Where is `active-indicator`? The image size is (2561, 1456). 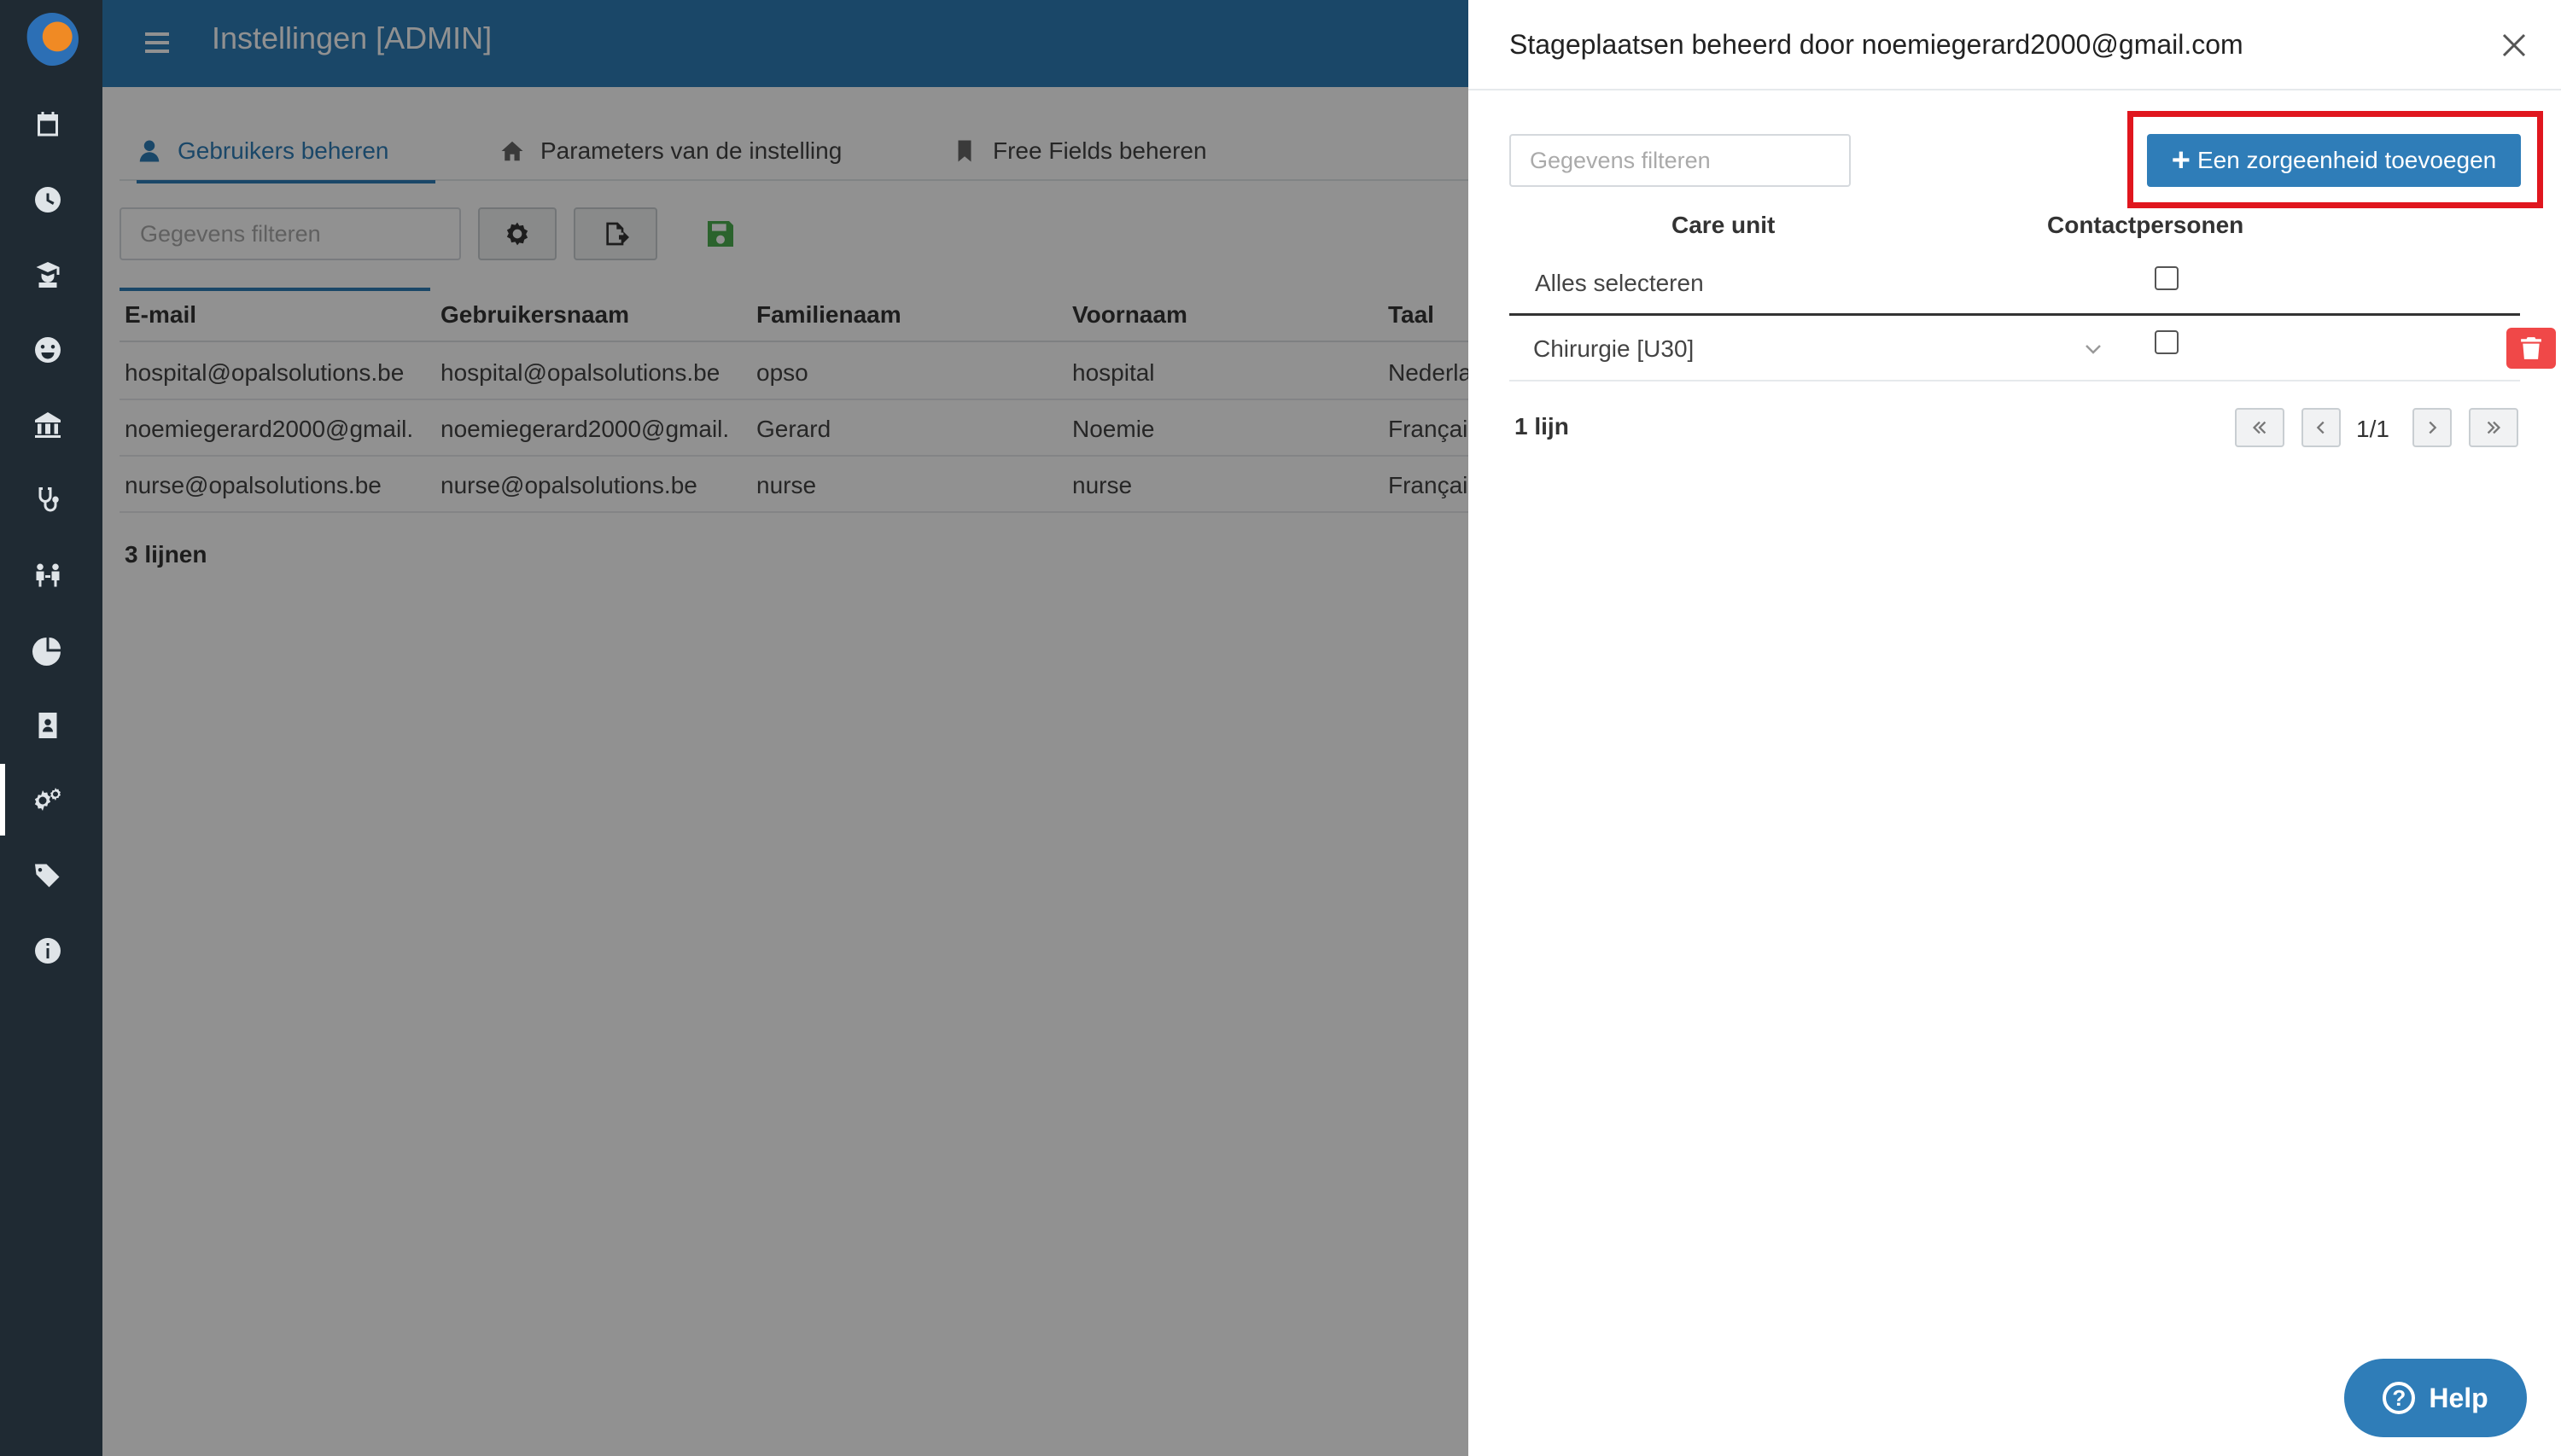
active-indicator is located at coordinates (3, 800).